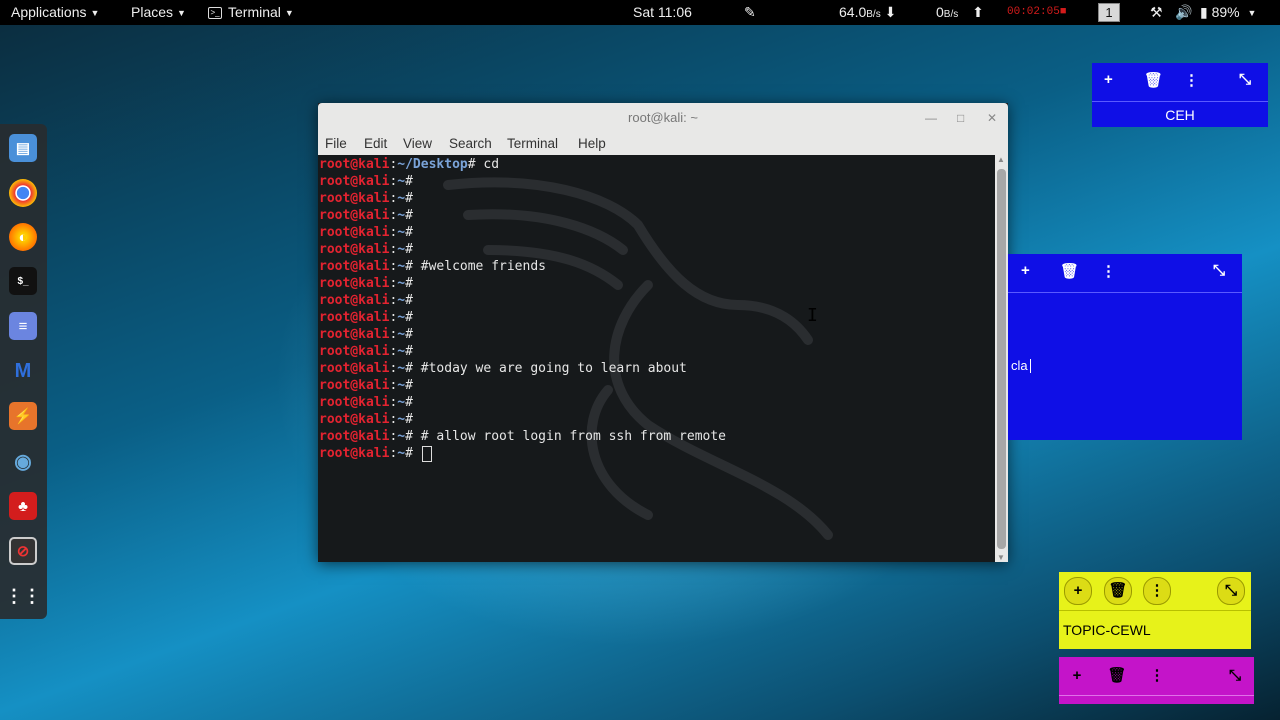 Image resolution: width=1280 pixels, height=720 pixels. What do you see at coordinates (1228, 12) in the screenshot?
I see `battery-status: ▮ 89% ▼` at bounding box center [1228, 12].